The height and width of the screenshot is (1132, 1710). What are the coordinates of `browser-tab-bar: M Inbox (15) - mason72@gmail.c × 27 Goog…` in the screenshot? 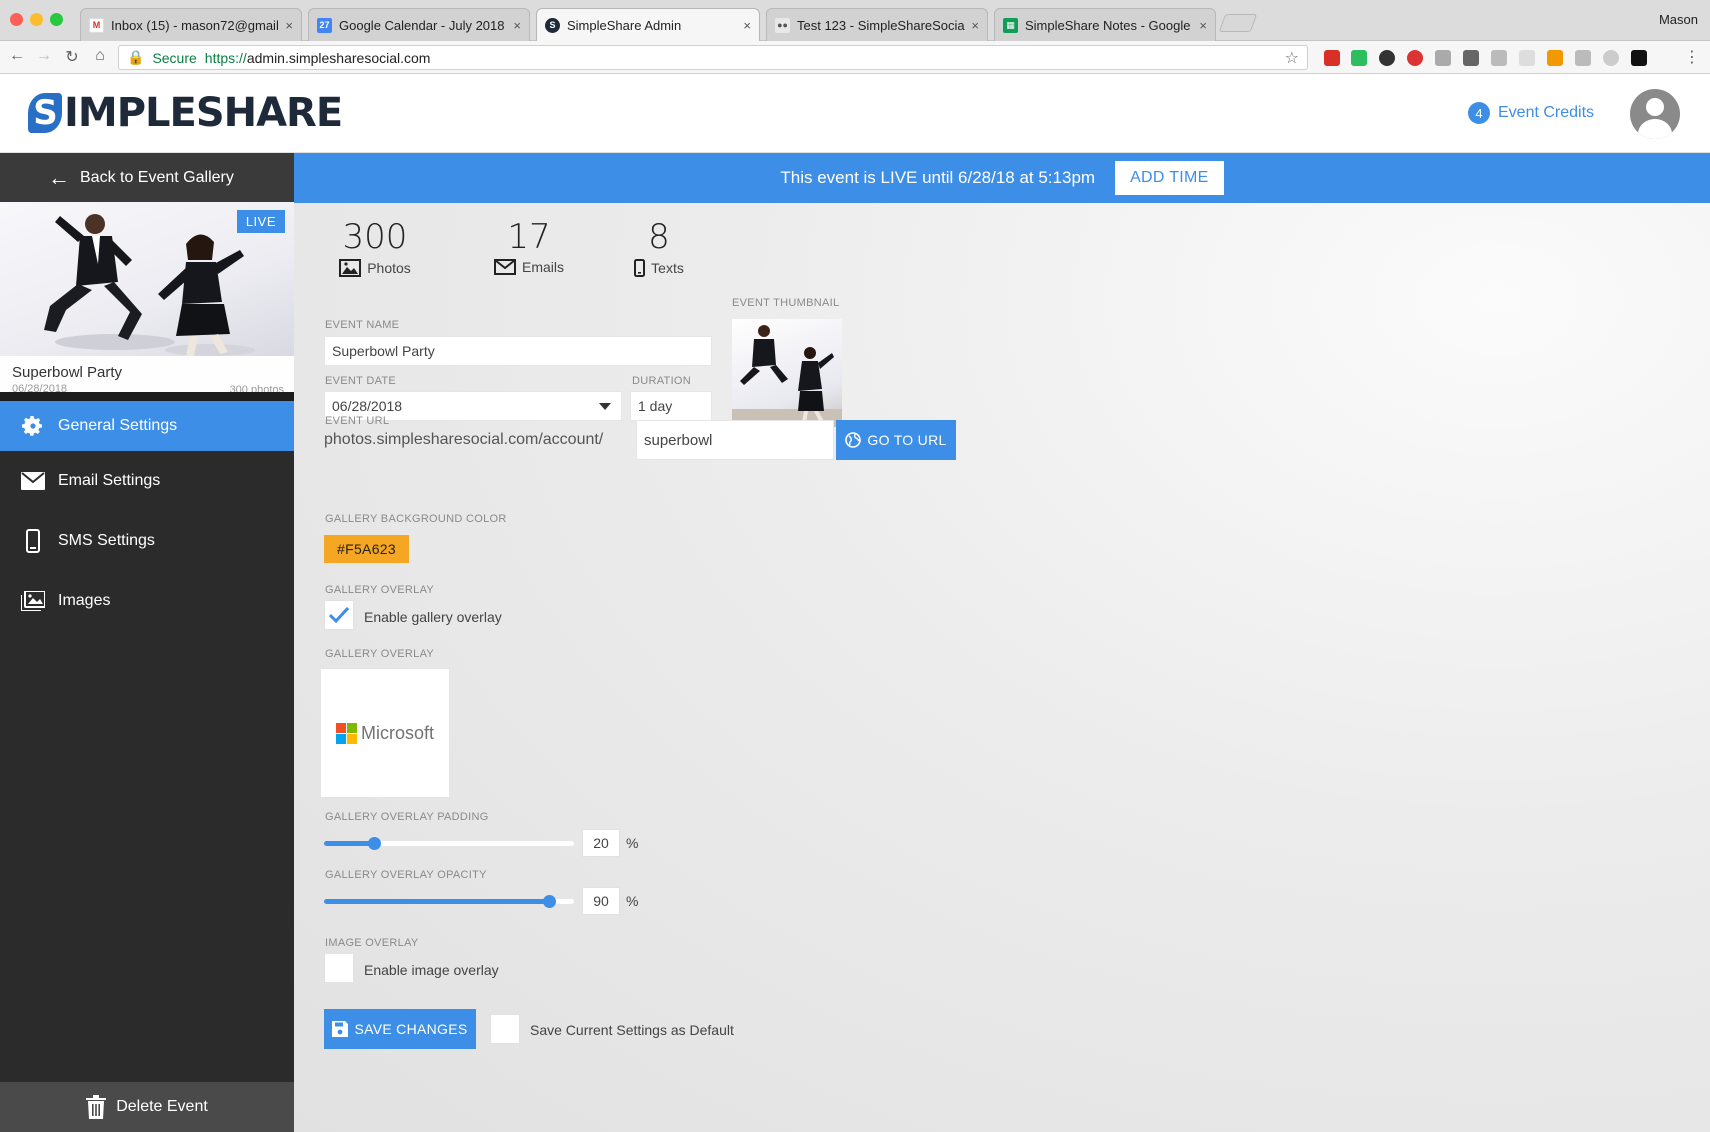 It's located at (855, 20).